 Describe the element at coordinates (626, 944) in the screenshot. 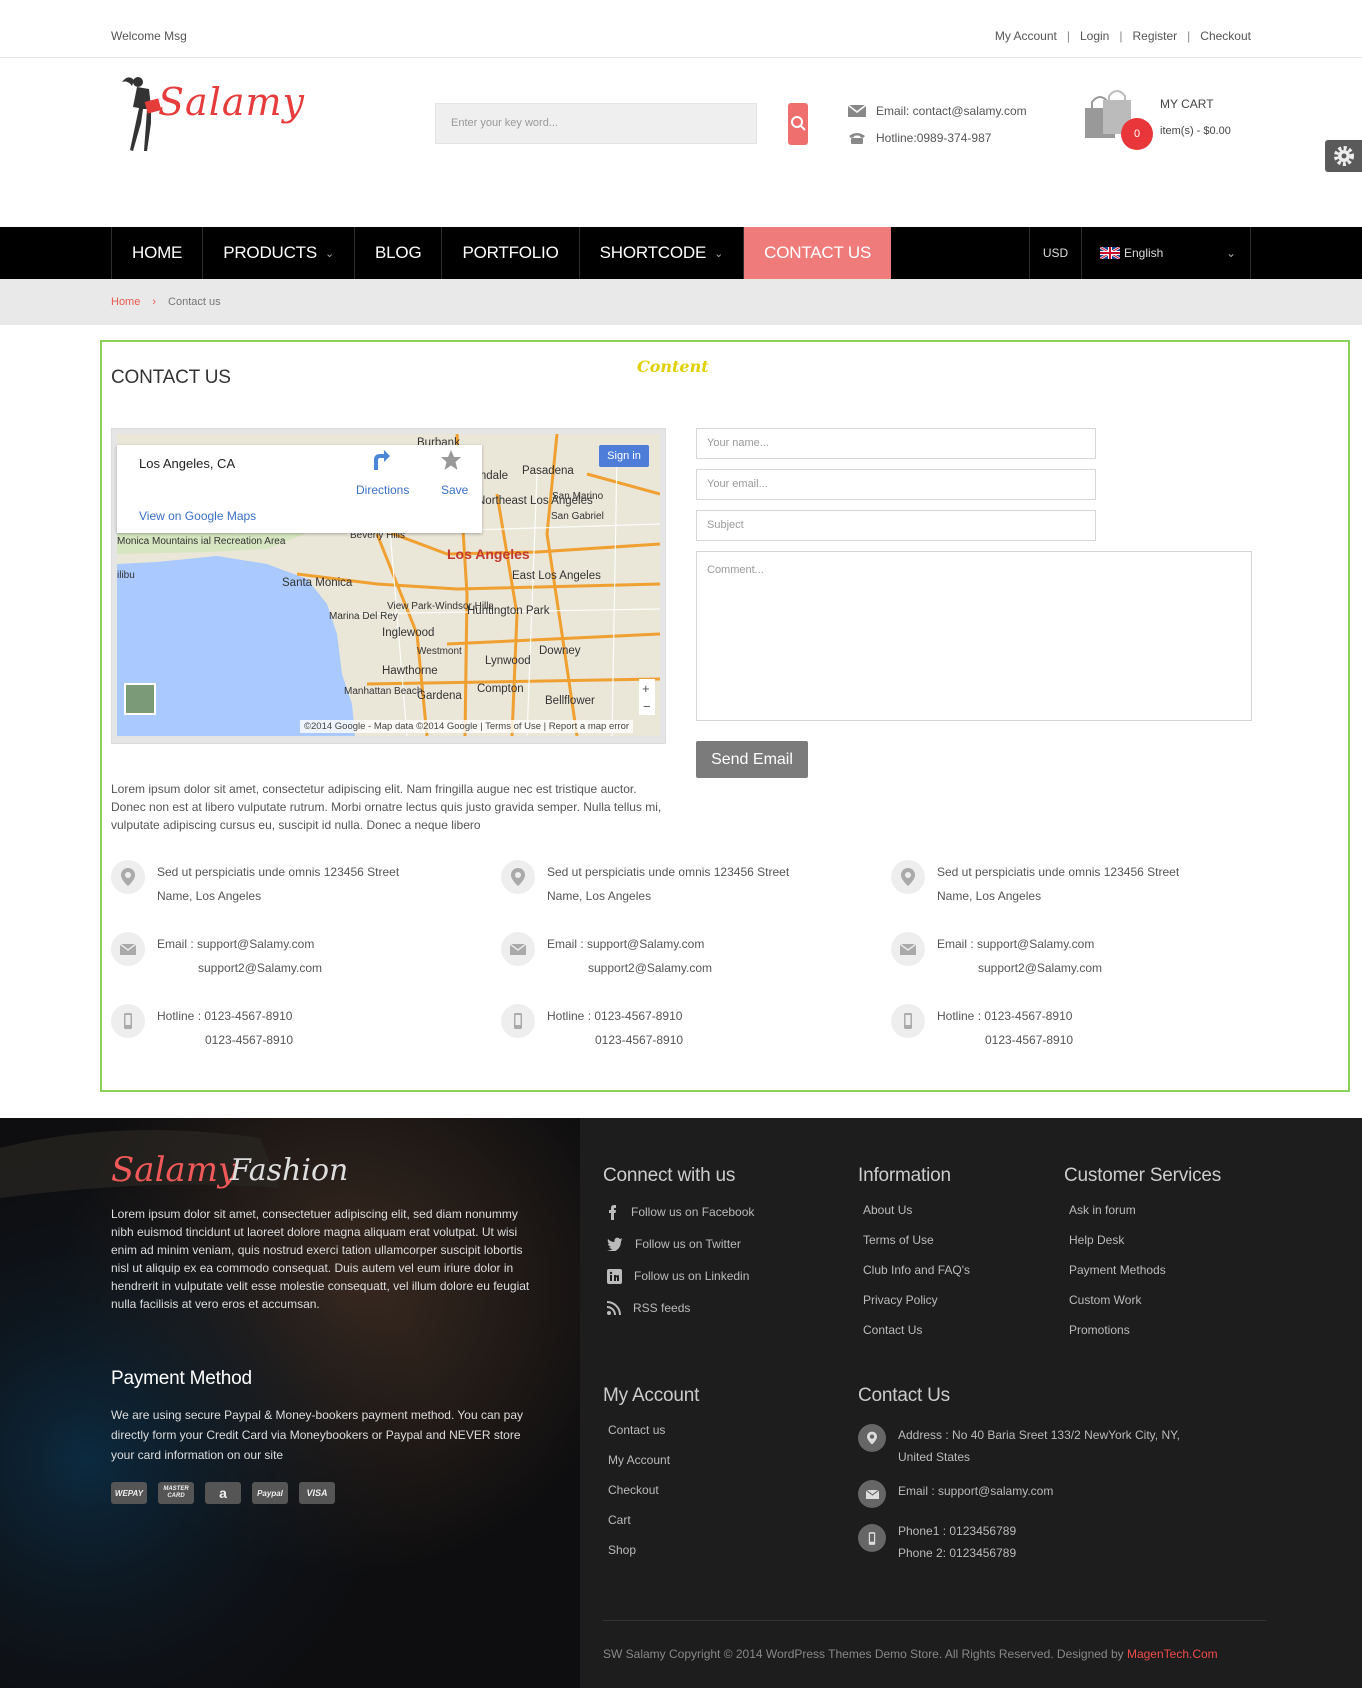

I see `email-line: Email : support@Salamy.com` at that location.